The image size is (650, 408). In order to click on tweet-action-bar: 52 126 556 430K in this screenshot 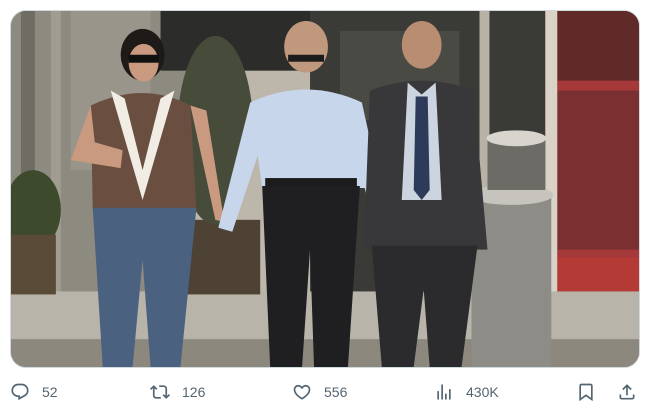, I will do `click(325, 392)`.